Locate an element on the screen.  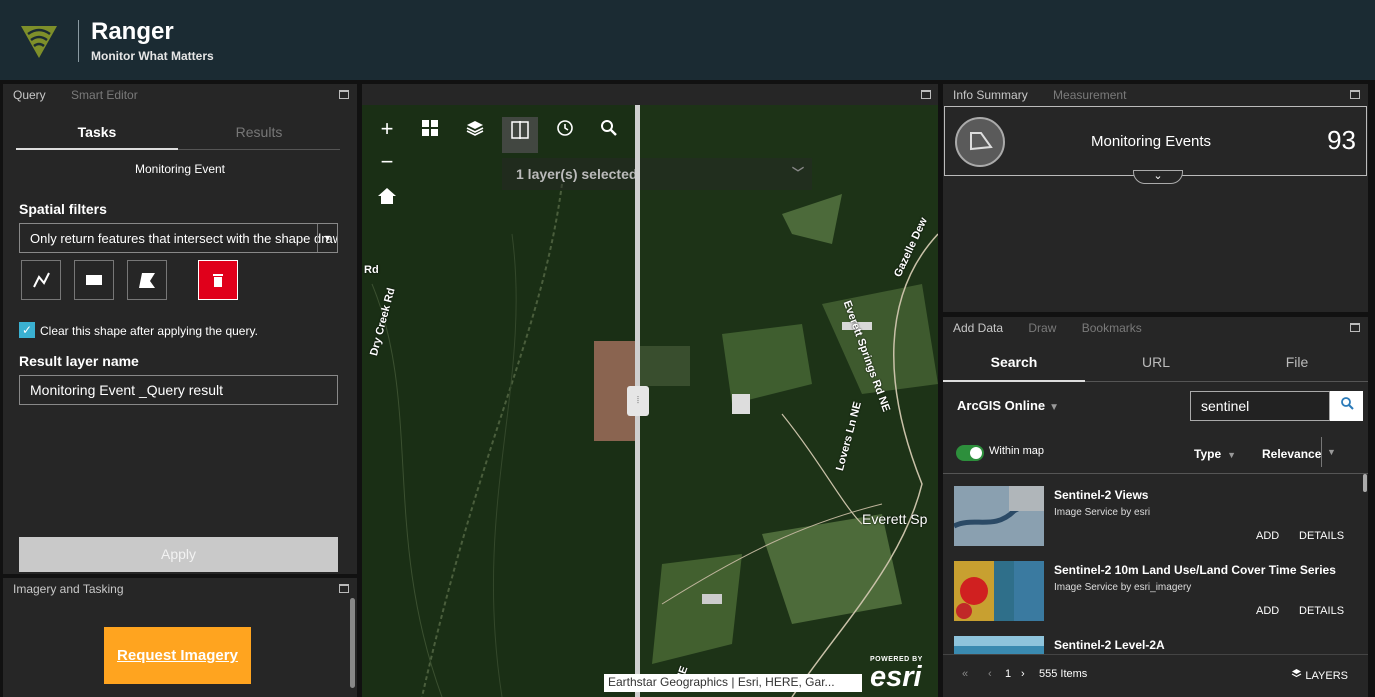
draw-rectangle-button is located at coordinates (94, 280).